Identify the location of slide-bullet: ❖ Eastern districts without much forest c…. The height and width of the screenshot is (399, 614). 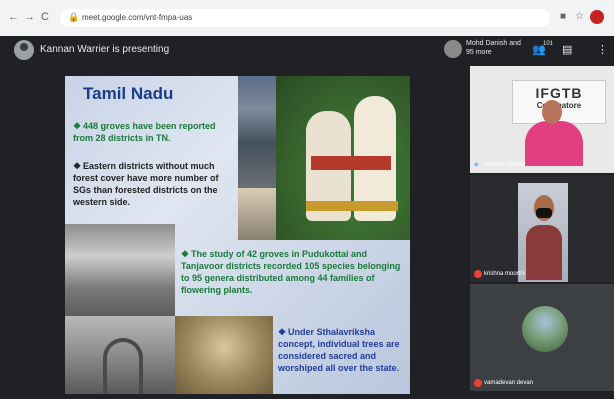
(146, 184).